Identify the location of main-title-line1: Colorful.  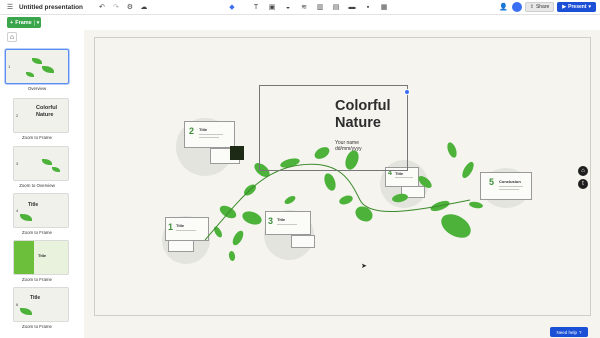
(363, 106).